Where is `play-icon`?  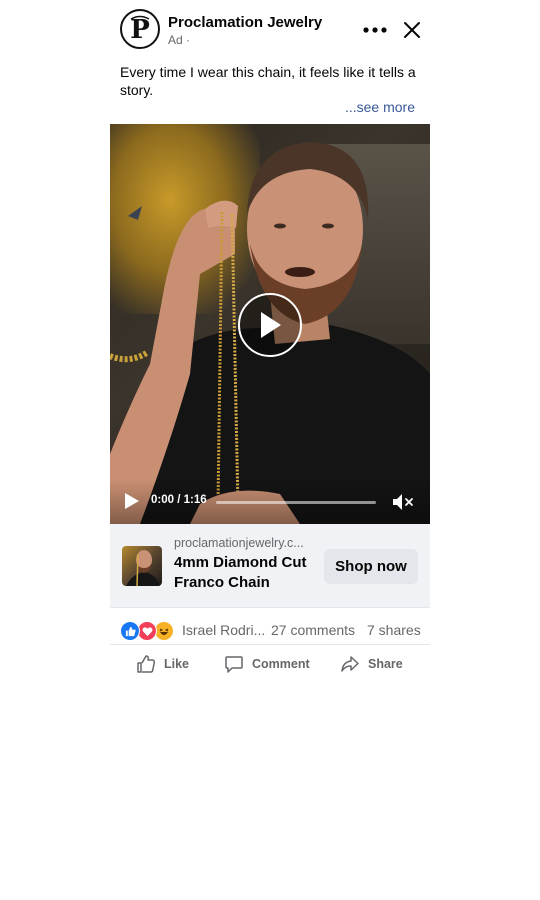
play-icon is located at coordinates (271, 325).